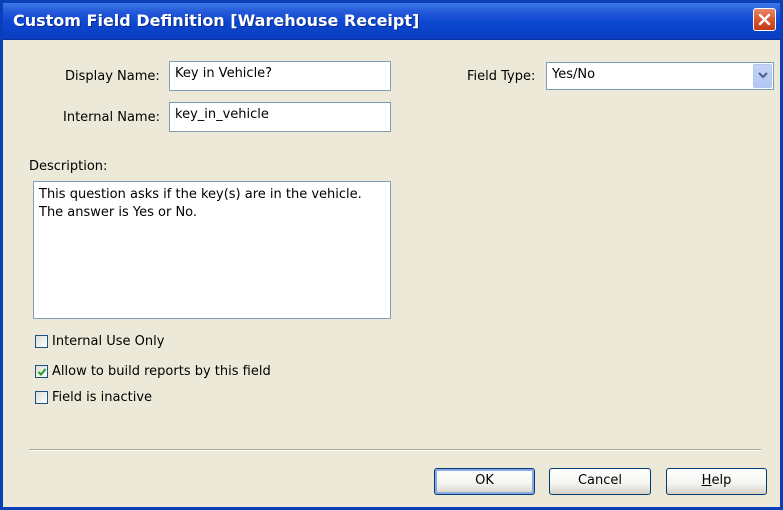  What do you see at coordinates (161, 371) in the screenshot?
I see `allow-reports-label: Allow to build reports by this field` at bounding box center [161, 371].